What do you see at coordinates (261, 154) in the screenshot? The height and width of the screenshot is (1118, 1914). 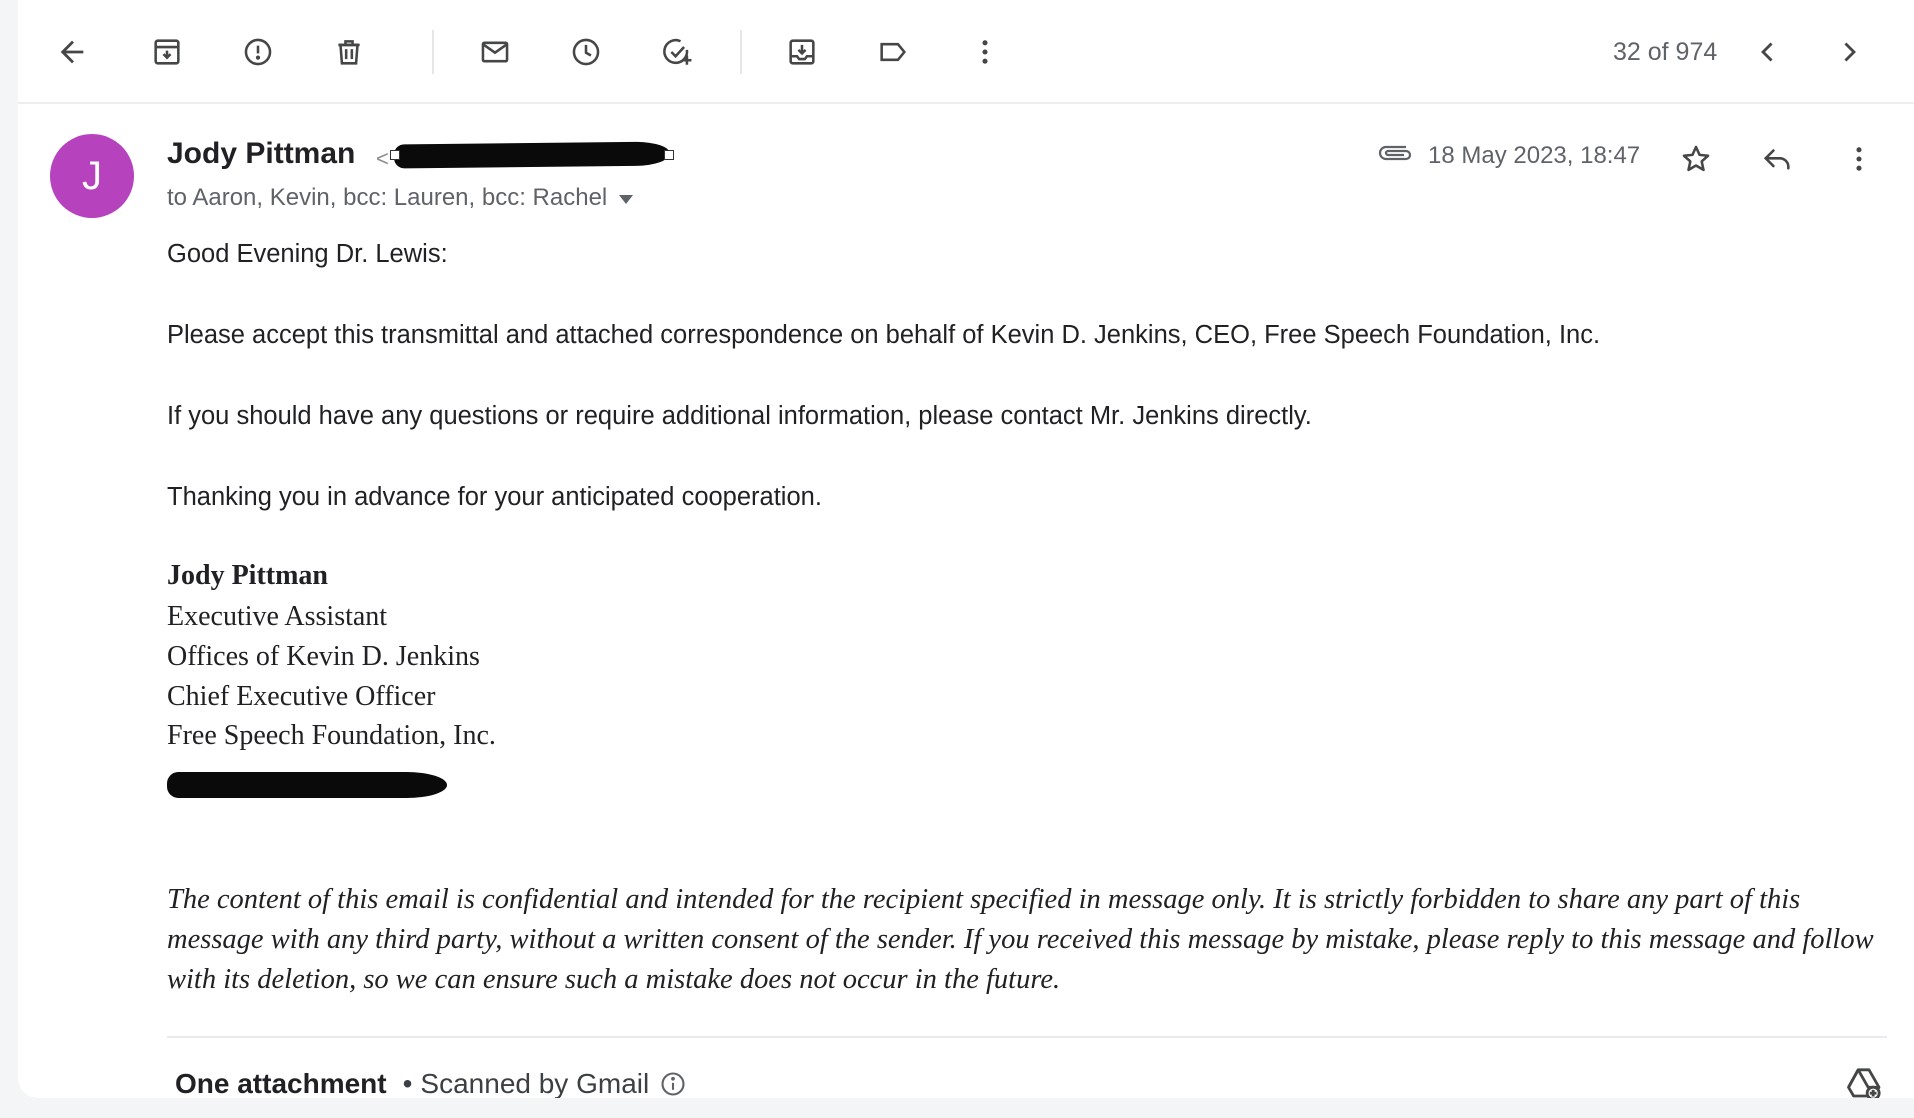 I see `sender-name: Jody Pittman` at bounding box center [261, 154].